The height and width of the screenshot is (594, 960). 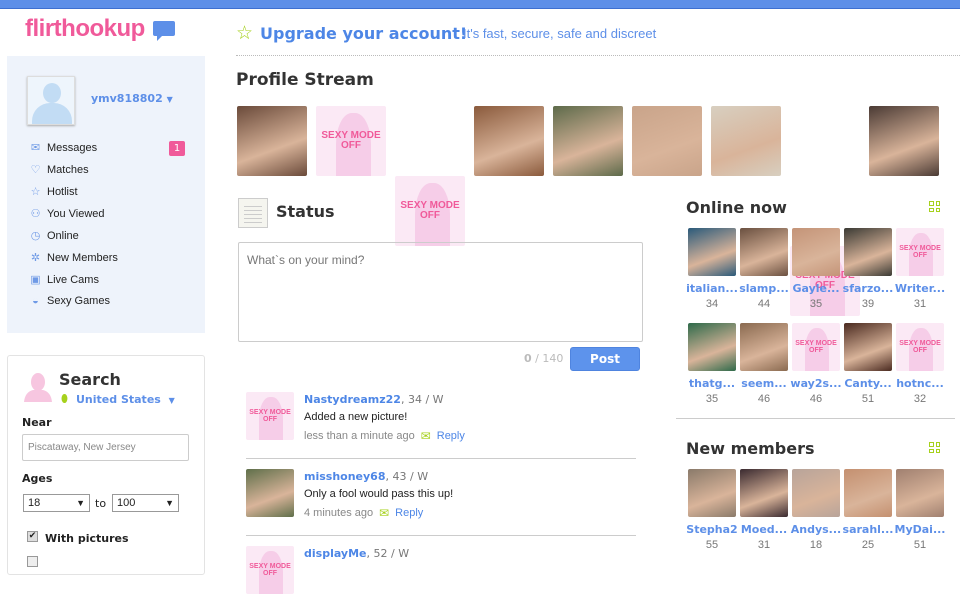 What do you see at coordinates (105, 447) in the screenshot?
I see `near-input: Piscataway, New Jersey` at bounding box center [105, 447].